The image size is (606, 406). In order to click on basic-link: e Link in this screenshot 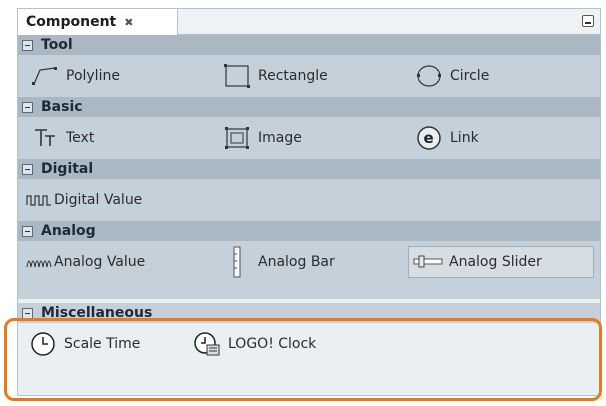, I will do `click(505, 138)`.